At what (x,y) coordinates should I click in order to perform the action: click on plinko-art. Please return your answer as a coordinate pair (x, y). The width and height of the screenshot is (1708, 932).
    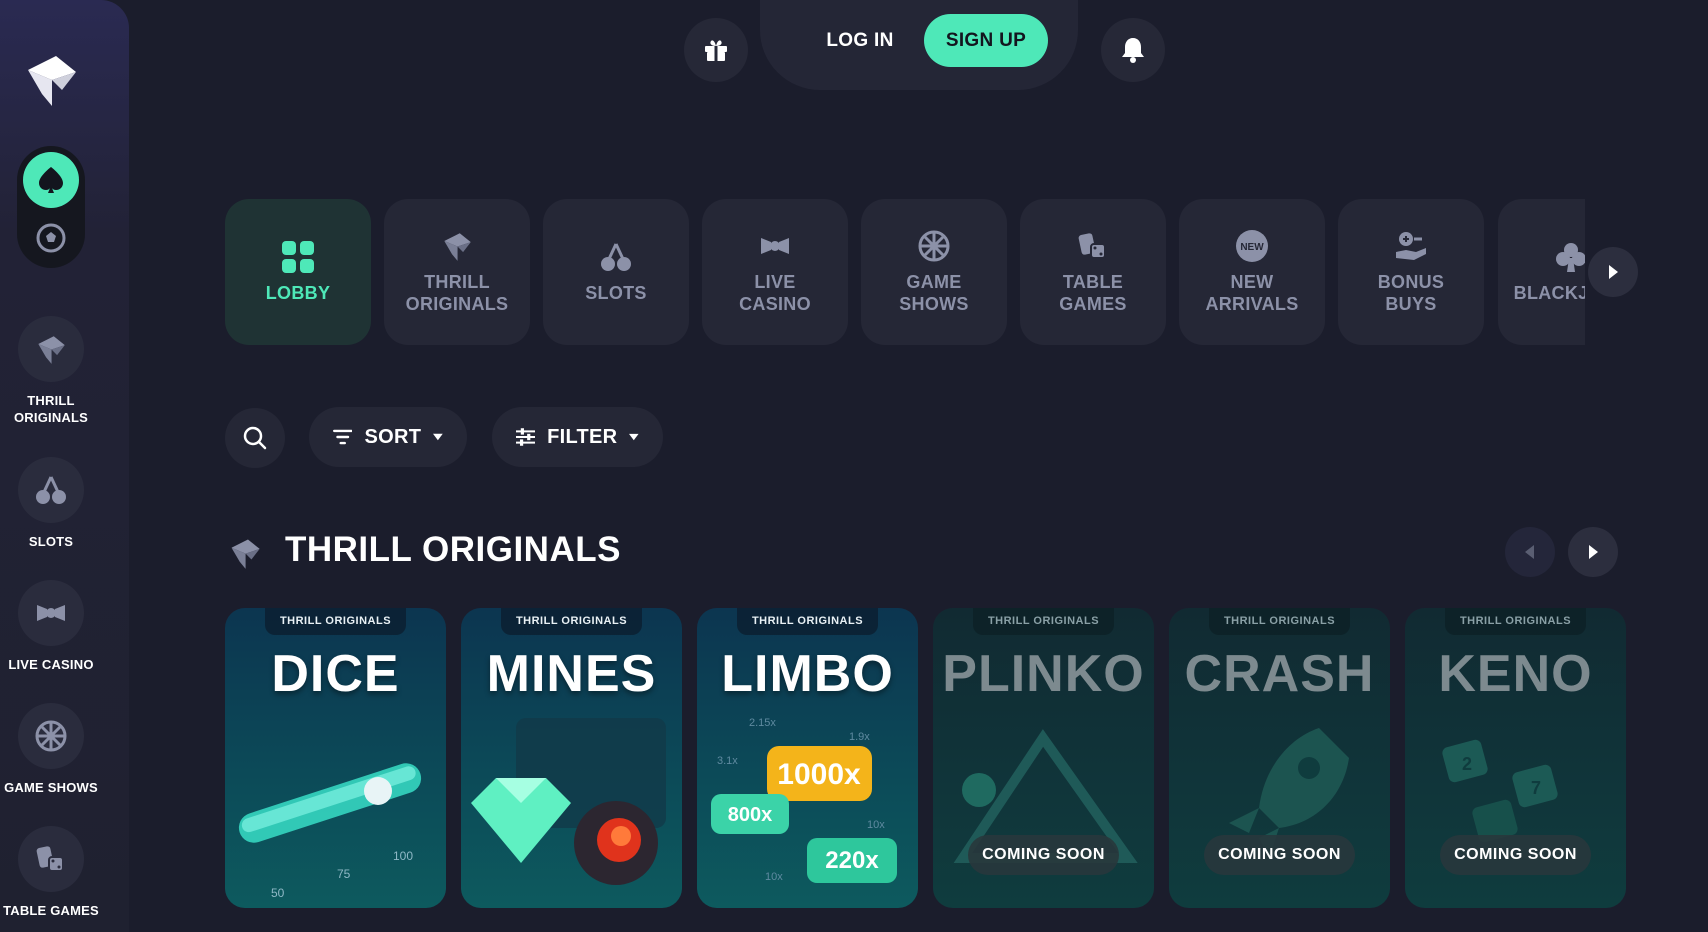
    Looking at the image, I should click on (1045, 796).